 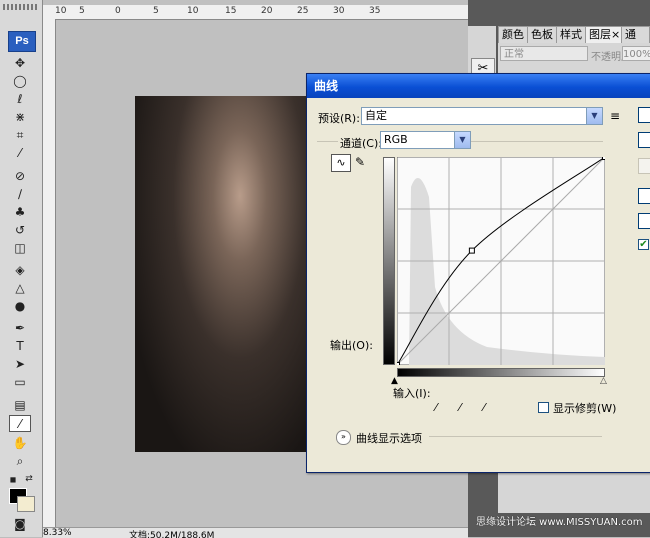 I want to click on default-colors-icon: ◼, so click(x=13, y=479).